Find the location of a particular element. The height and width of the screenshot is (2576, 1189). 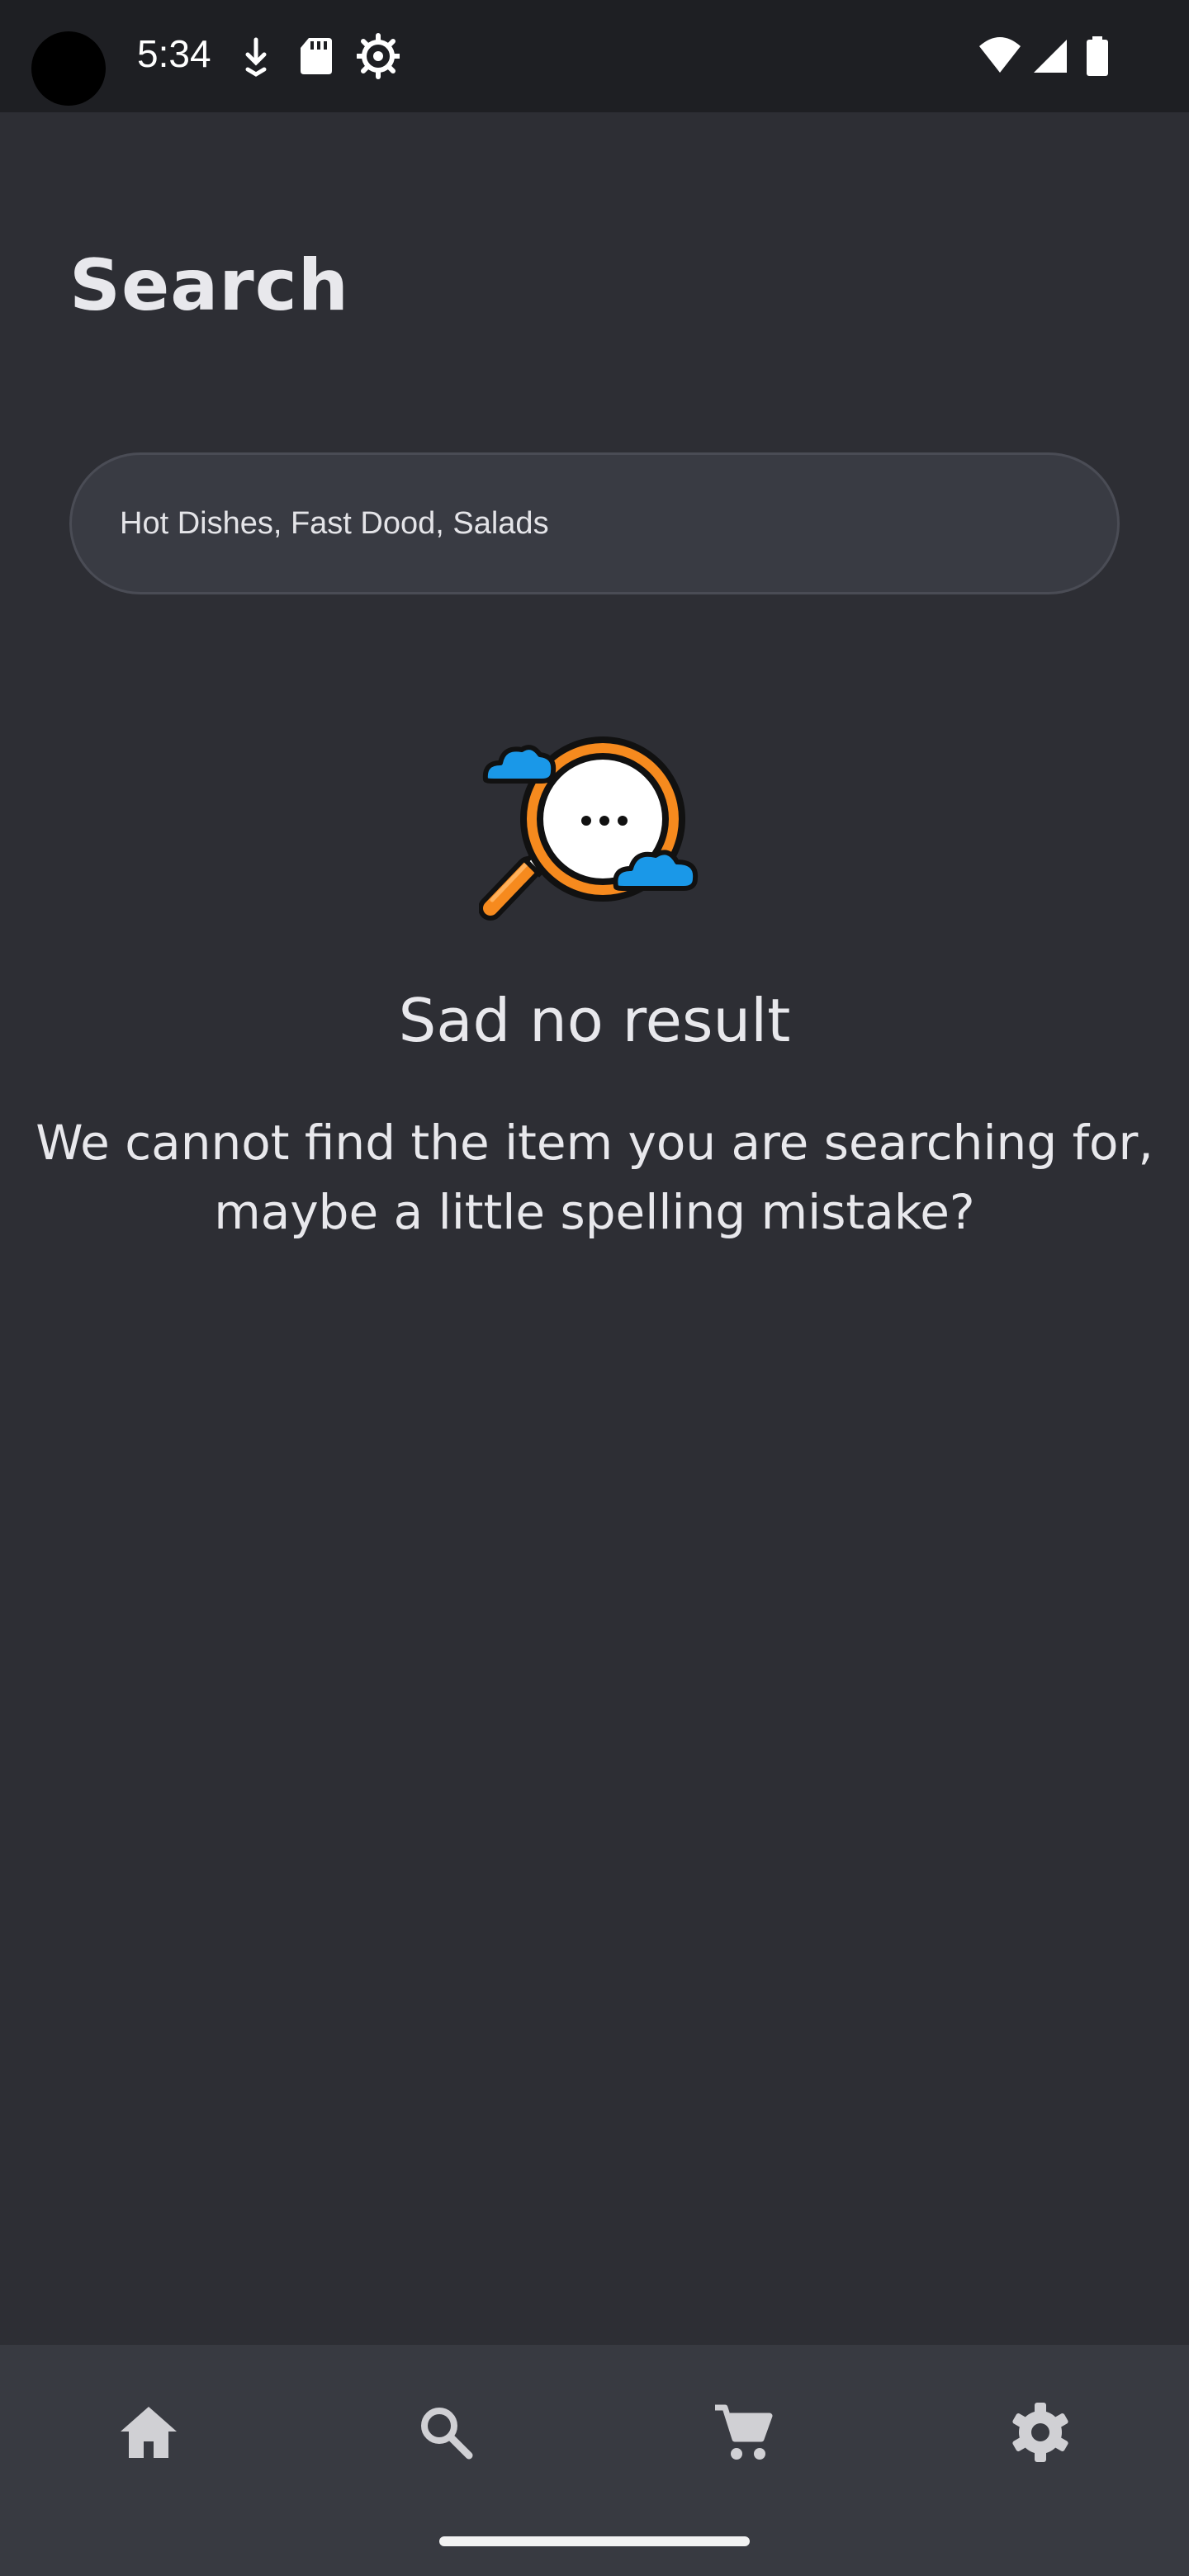

home-icon is located at coordinates (149, 2432).